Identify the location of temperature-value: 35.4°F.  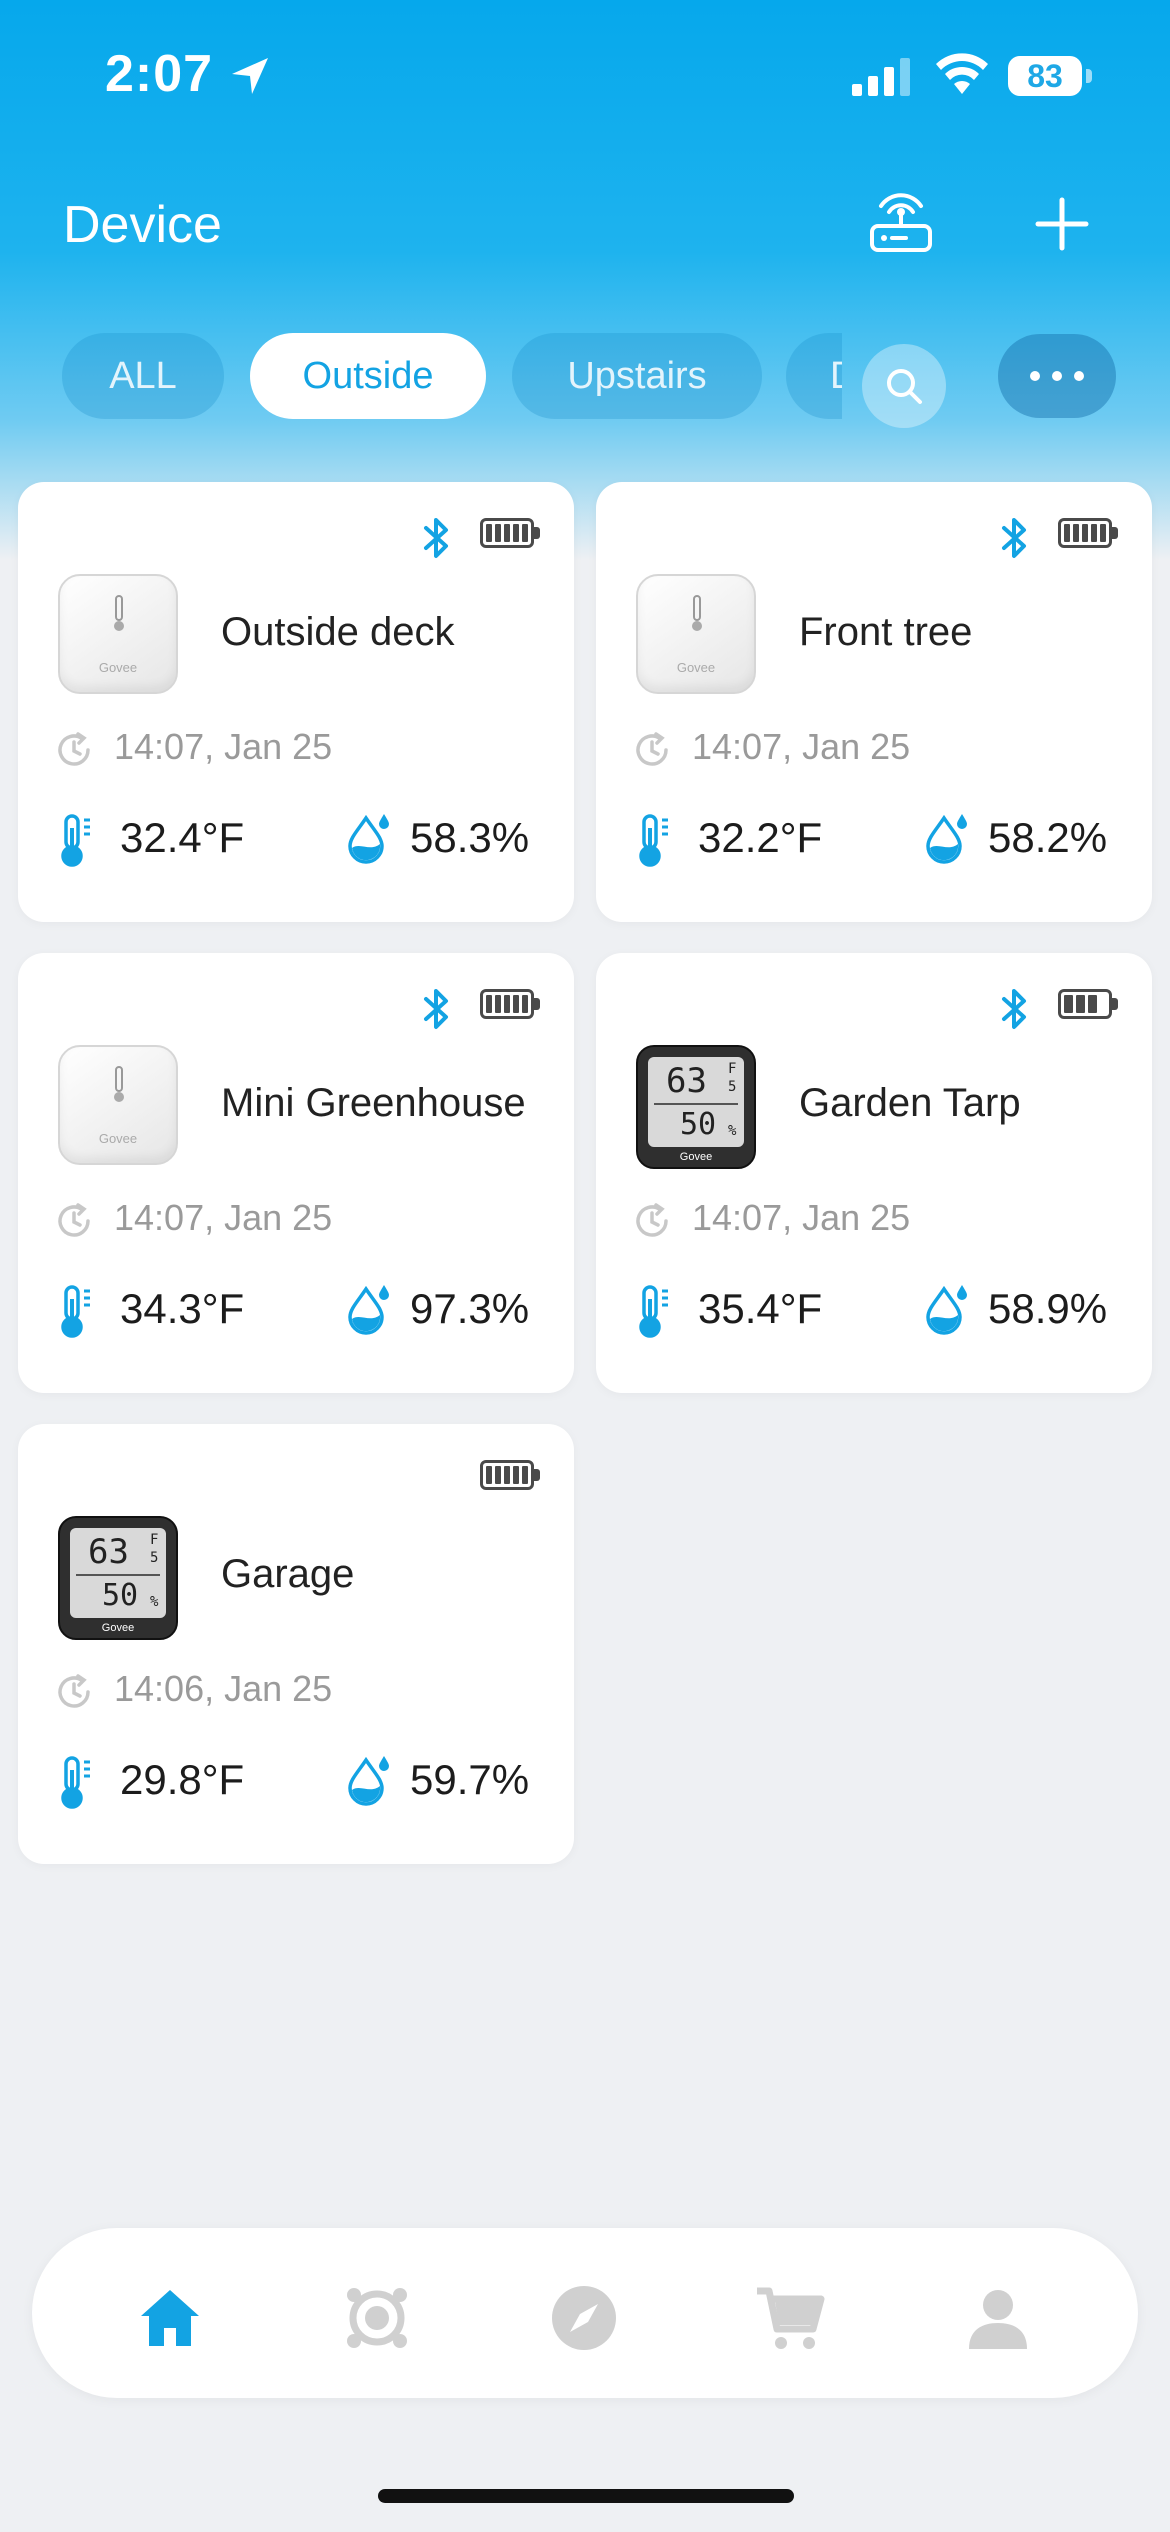
(760, 1308).